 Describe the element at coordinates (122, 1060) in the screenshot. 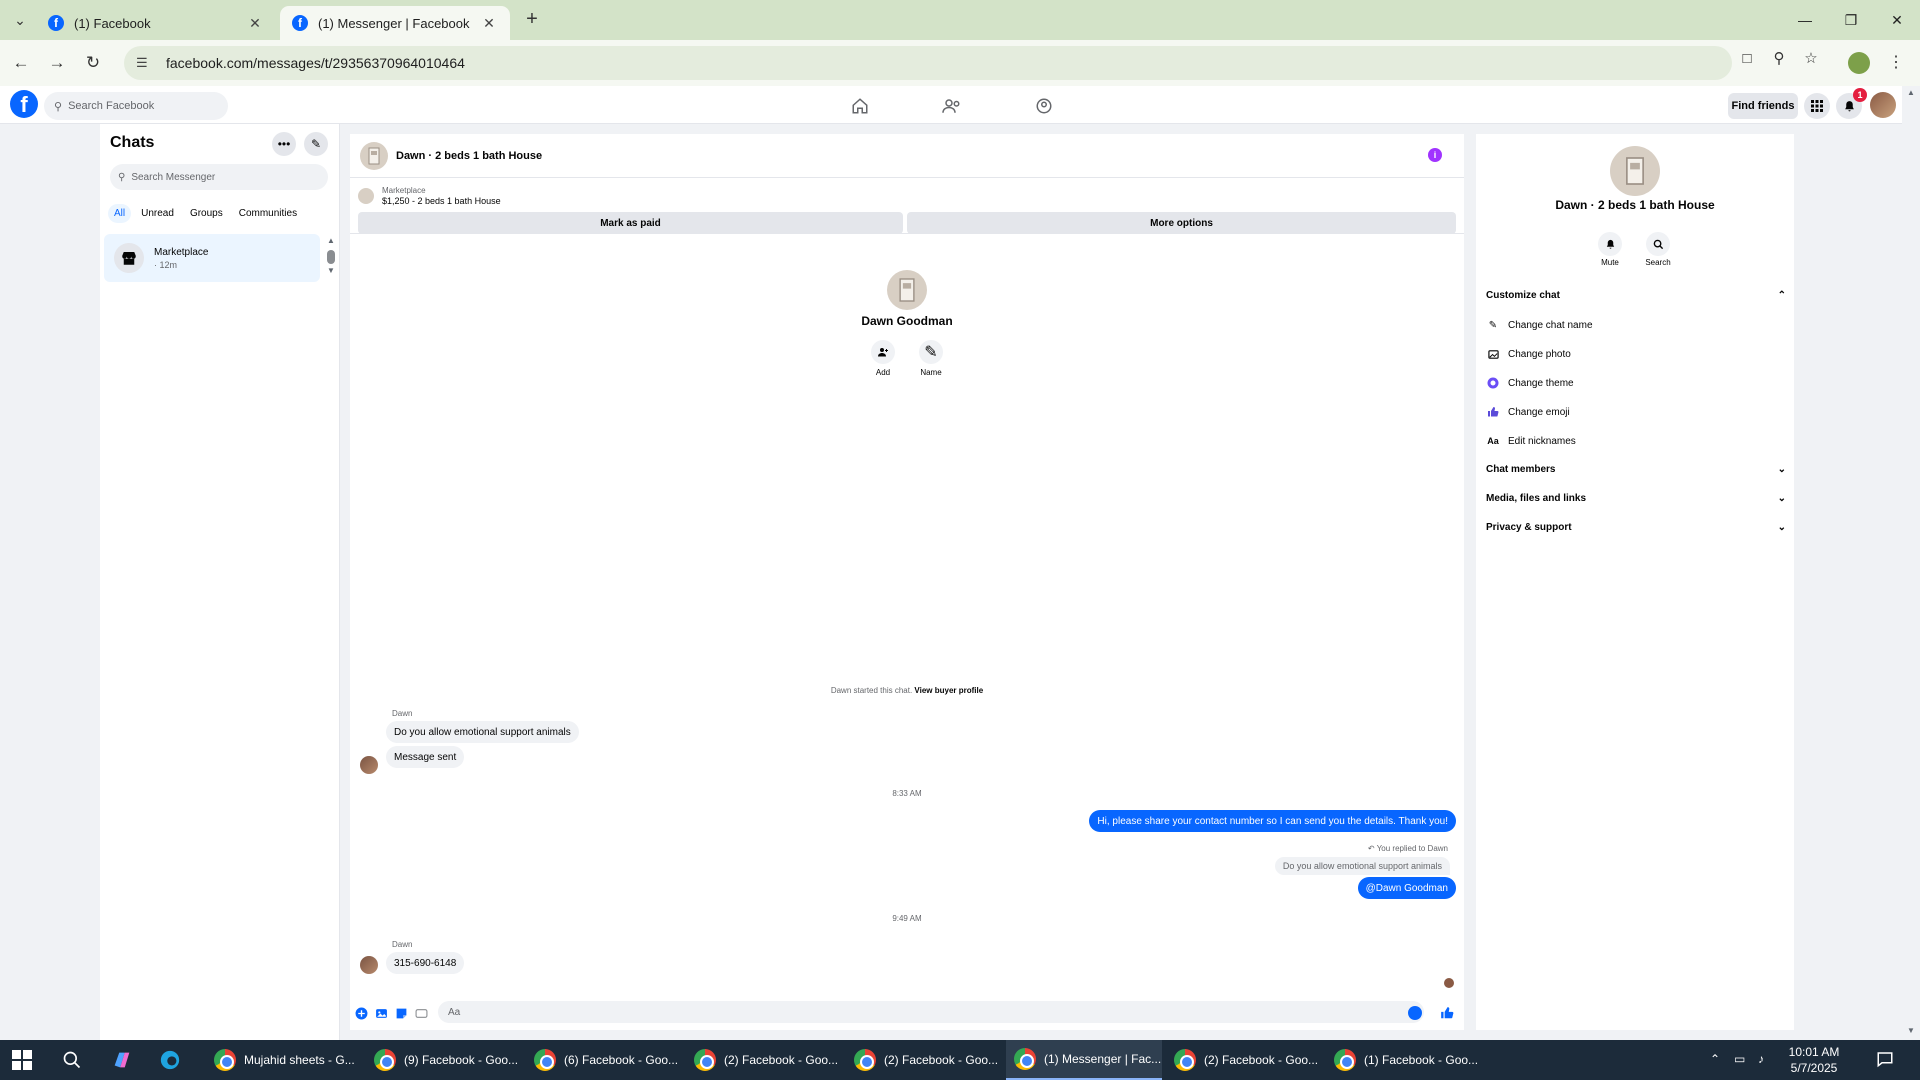

I see `copilot-icon` at that location.